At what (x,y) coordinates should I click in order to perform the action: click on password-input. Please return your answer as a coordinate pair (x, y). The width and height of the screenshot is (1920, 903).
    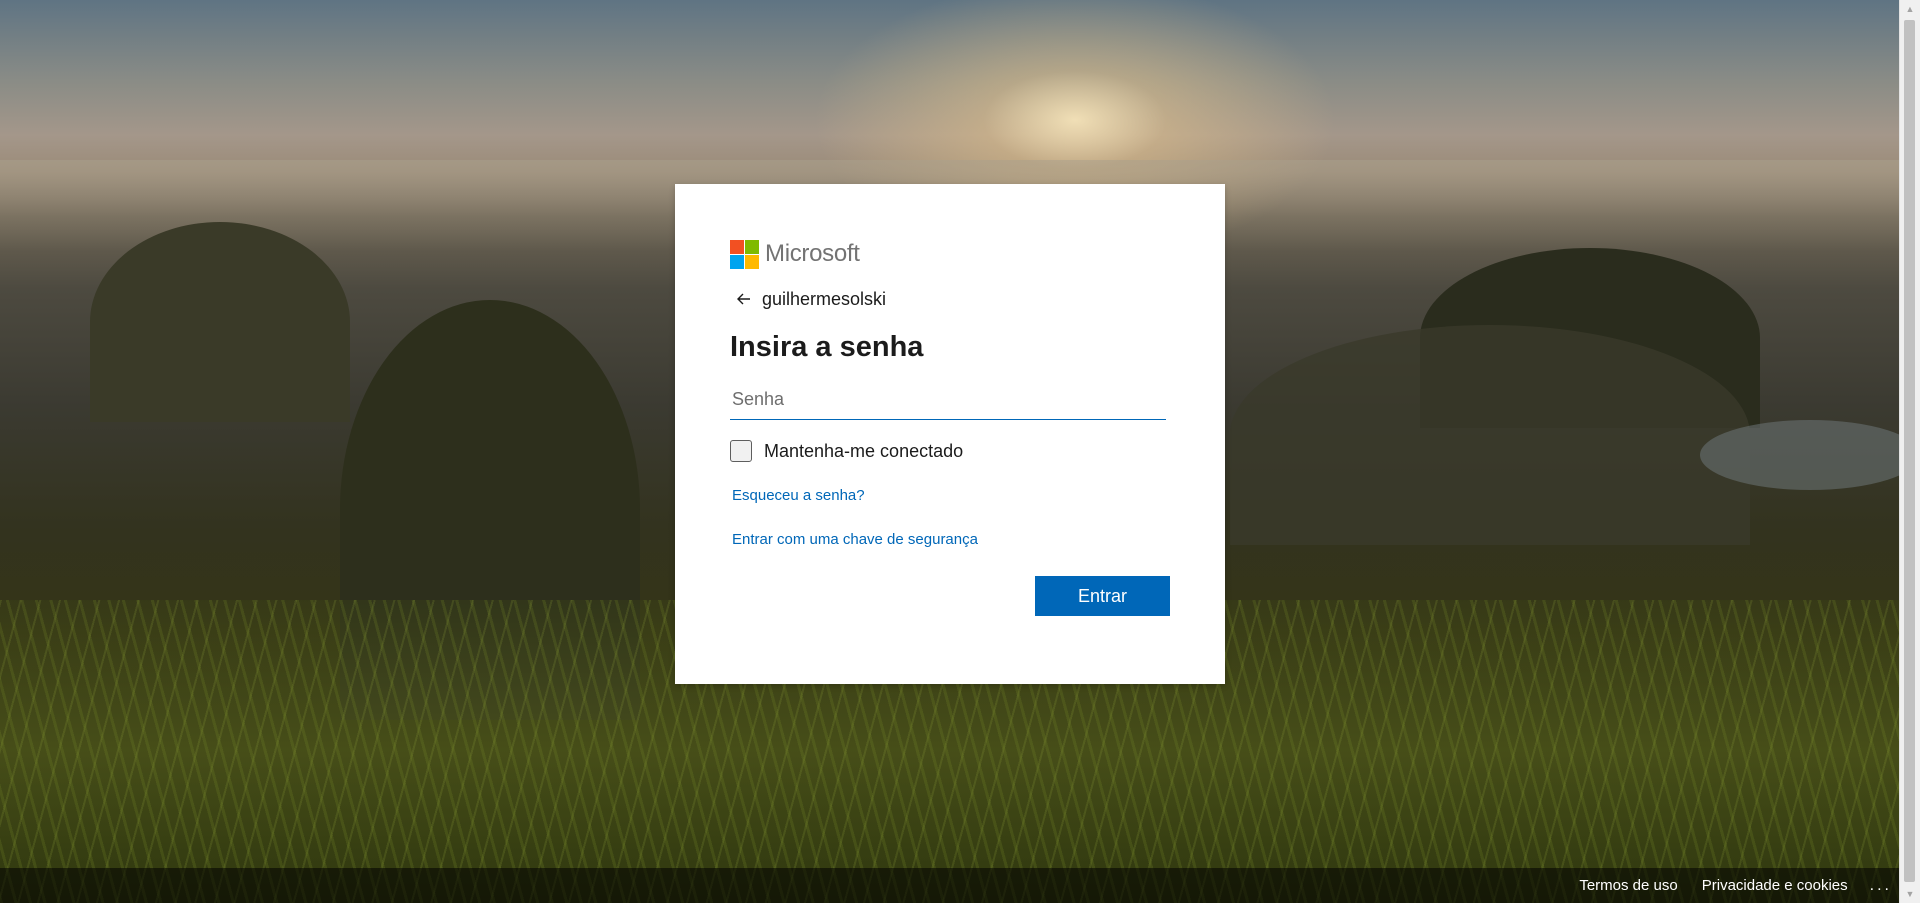
    Looking at the image, I should click on (948, 402).